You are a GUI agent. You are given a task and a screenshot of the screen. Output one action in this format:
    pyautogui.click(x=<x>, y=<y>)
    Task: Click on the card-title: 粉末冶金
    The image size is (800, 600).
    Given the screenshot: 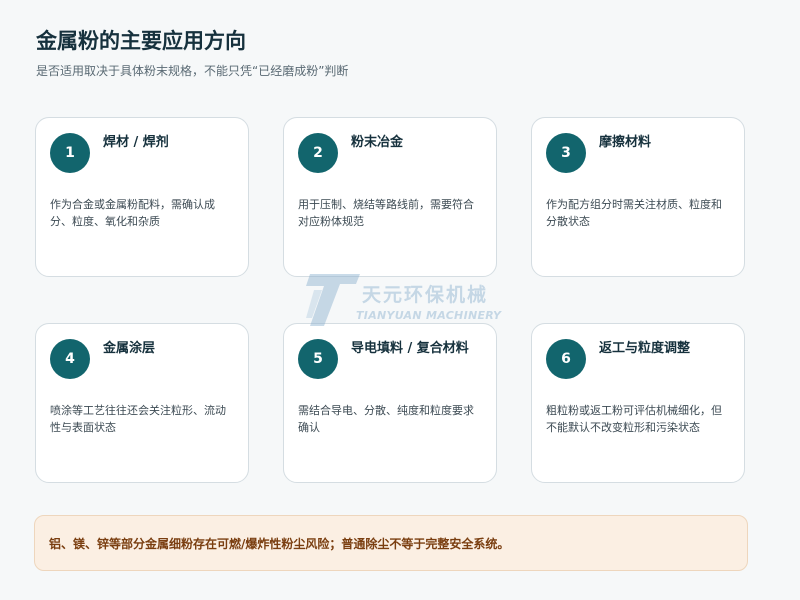 What is the action you would take?
    pyautogui.click(x=377, y=142)
    